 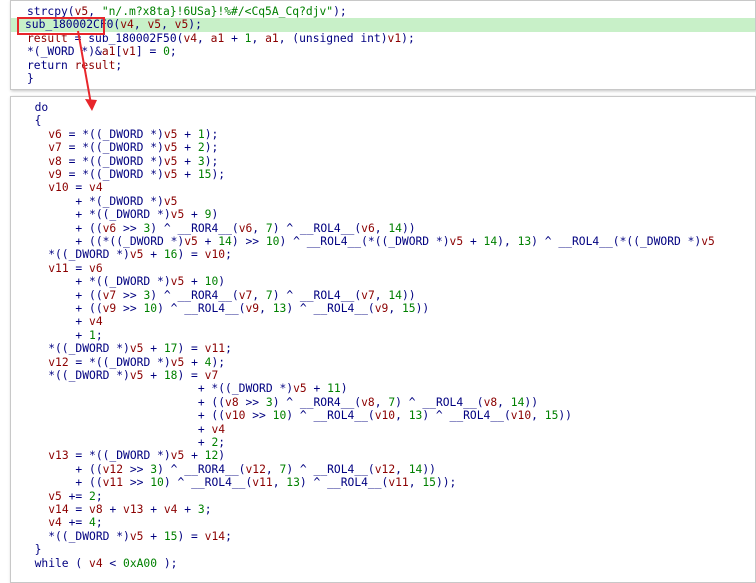 What do you see at coordinates (55, 174) in the screenshot?
I see `code-token-var: v9` at bounding box center [55, 174].